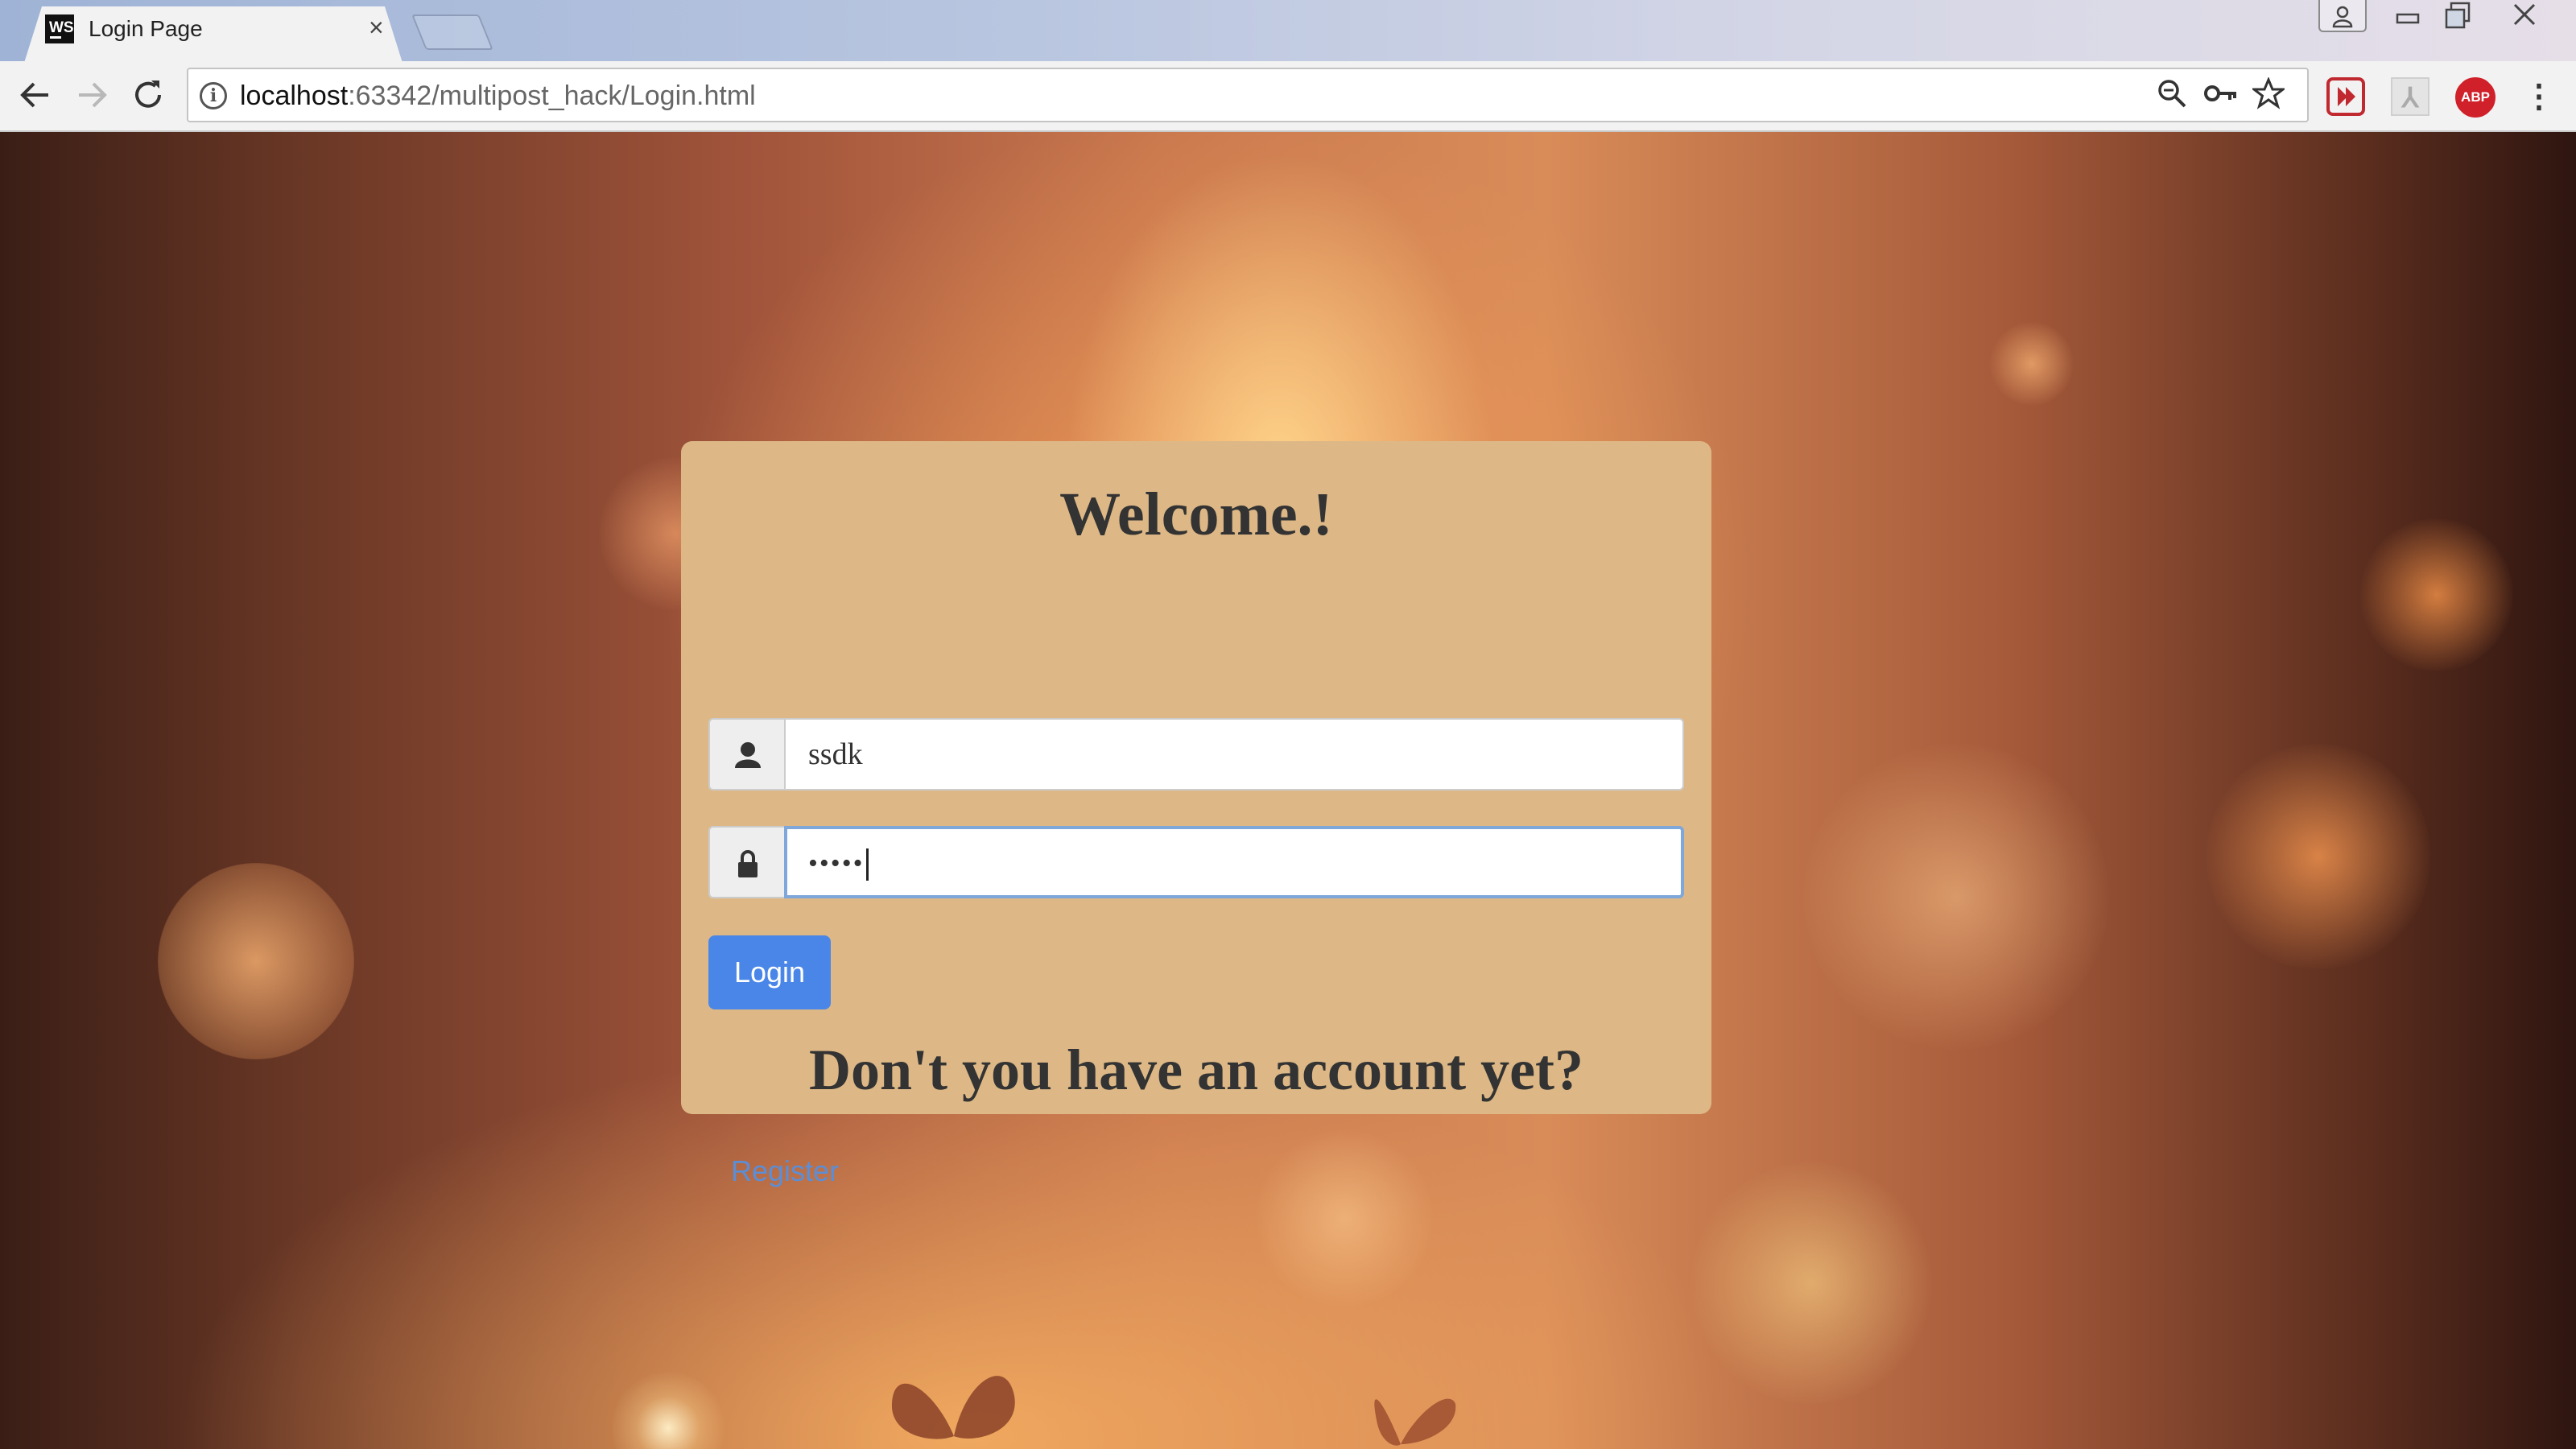  I want to click on browser-title-bar: WS Login Page ×, so click(1288, 31).